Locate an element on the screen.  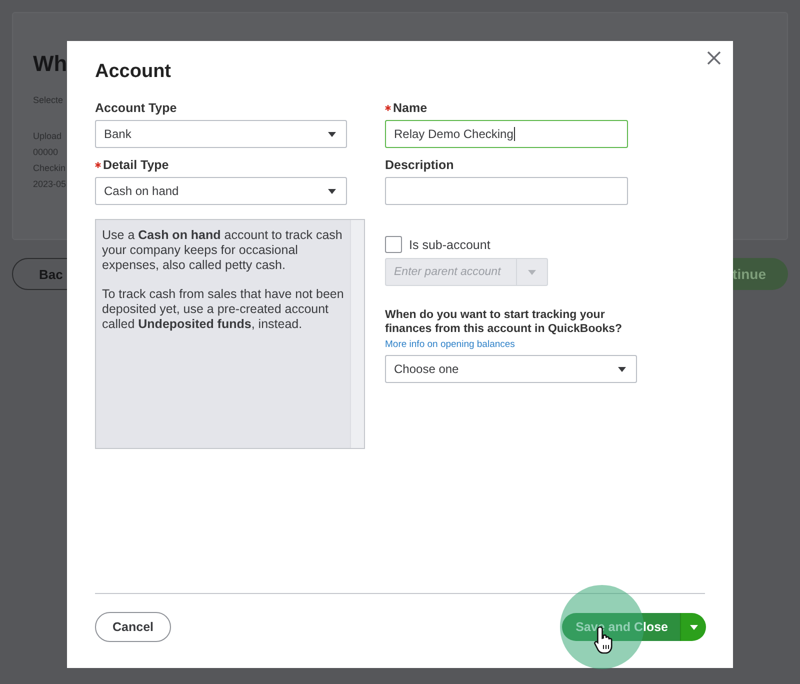
dialog-title: Account is located at coordinates (133, 72).